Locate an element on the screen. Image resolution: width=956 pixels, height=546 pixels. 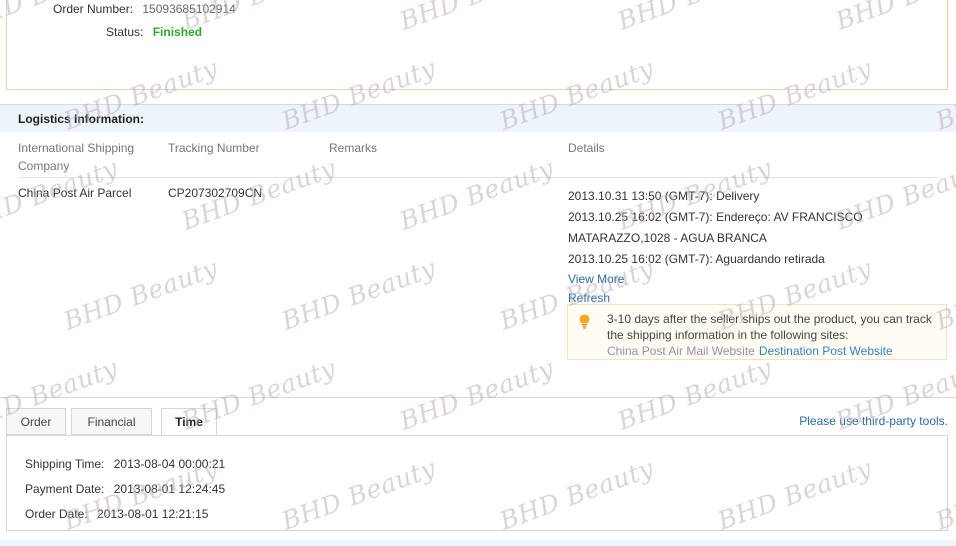
shipping-company-value: China Post Air Parcel is located at coordinates (75, 193).